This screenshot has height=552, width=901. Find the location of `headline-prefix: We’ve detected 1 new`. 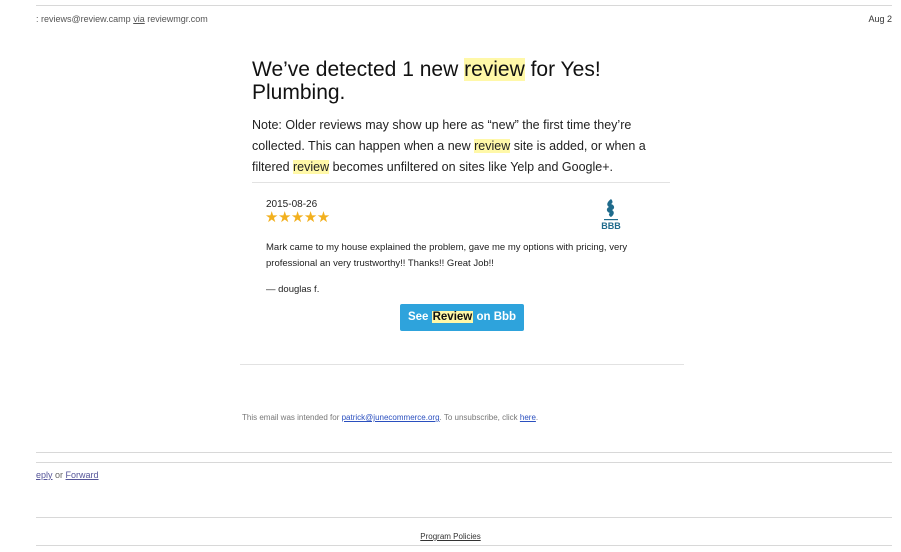

headline-prefix: We’ve detected 1 new is located at coordinates (358, 69).